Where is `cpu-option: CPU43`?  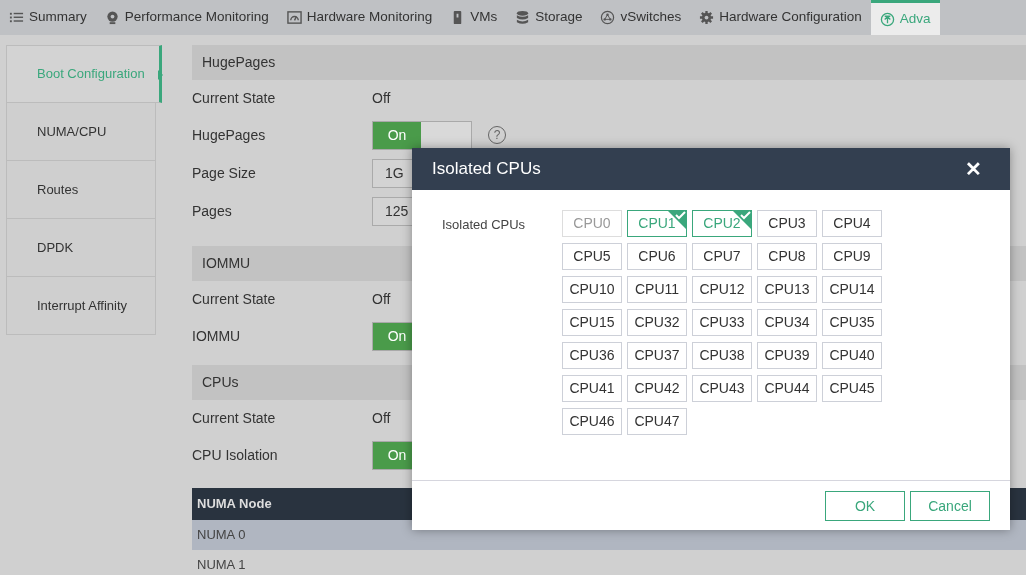
cpu-option: CPU43 is located at coordinates (722, 388).